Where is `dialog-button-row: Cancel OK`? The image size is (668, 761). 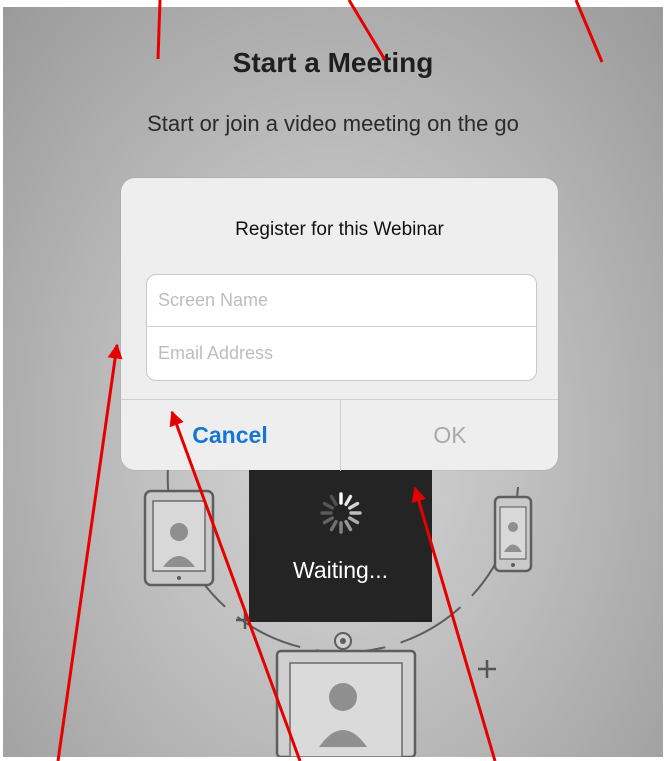
dialog-button-row: Cancel OK is located at coordinates (339, 435).